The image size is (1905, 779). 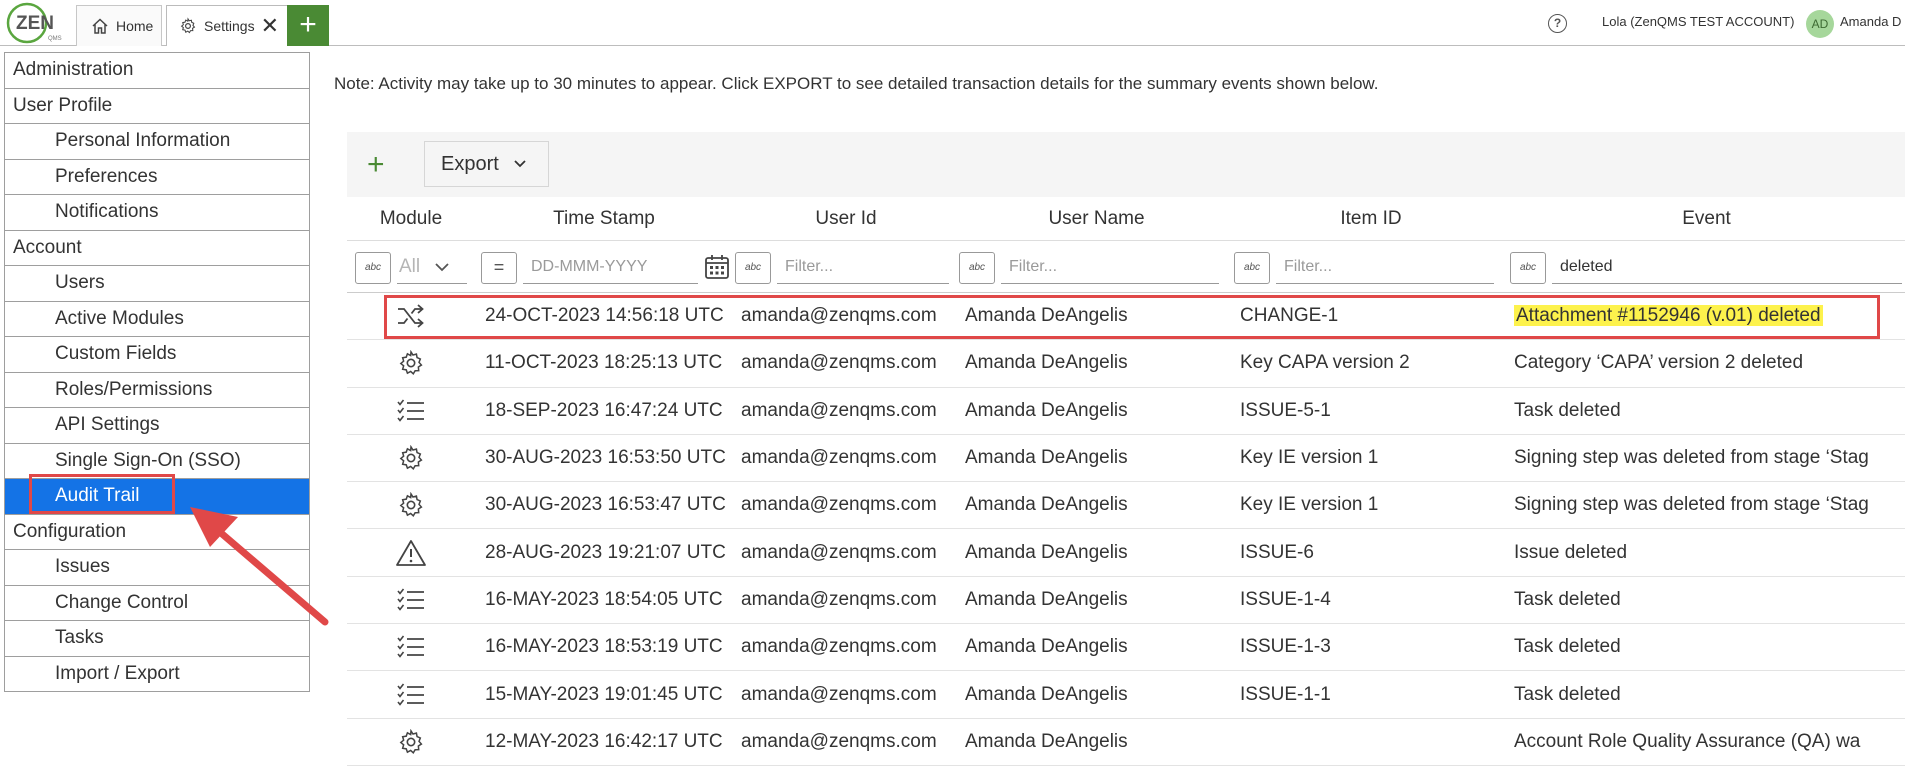 What do you see at coordinates (604, 410) in the screenshot?
I see `timestamp-cell: 18-SEP-2023 16:47:24 UTC` at bounding box center [604, 410].